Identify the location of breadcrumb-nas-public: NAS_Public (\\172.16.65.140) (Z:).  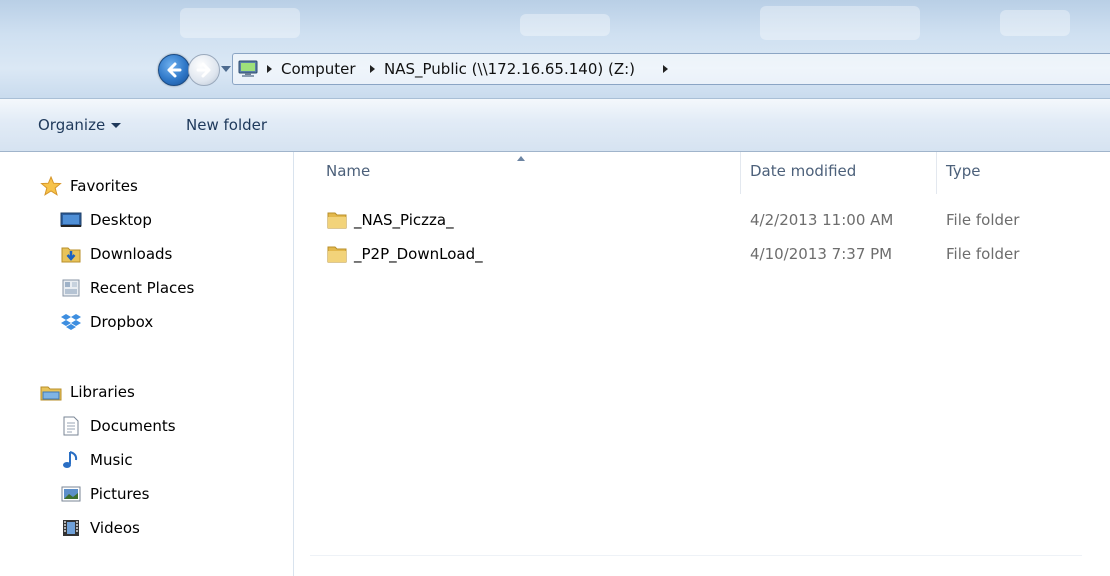
(509, 69).